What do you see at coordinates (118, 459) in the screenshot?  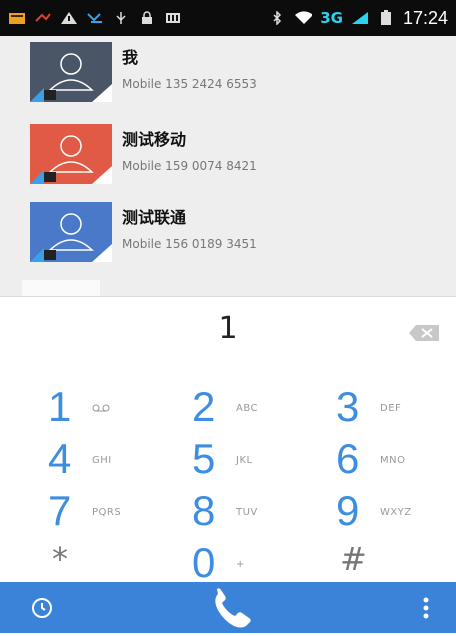 I see `key-4: 4 GHI` at bounding box center [118, 459].